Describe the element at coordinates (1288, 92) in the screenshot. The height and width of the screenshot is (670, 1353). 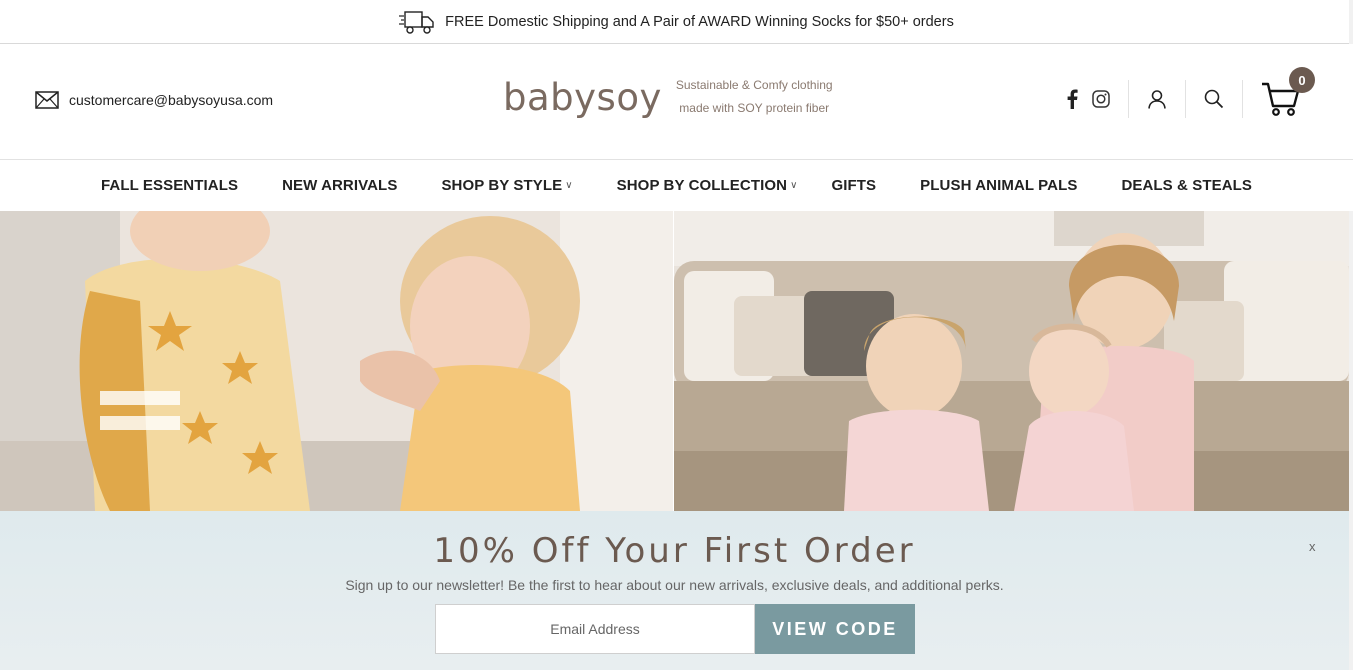
I see `cart-button: 0` at that location.